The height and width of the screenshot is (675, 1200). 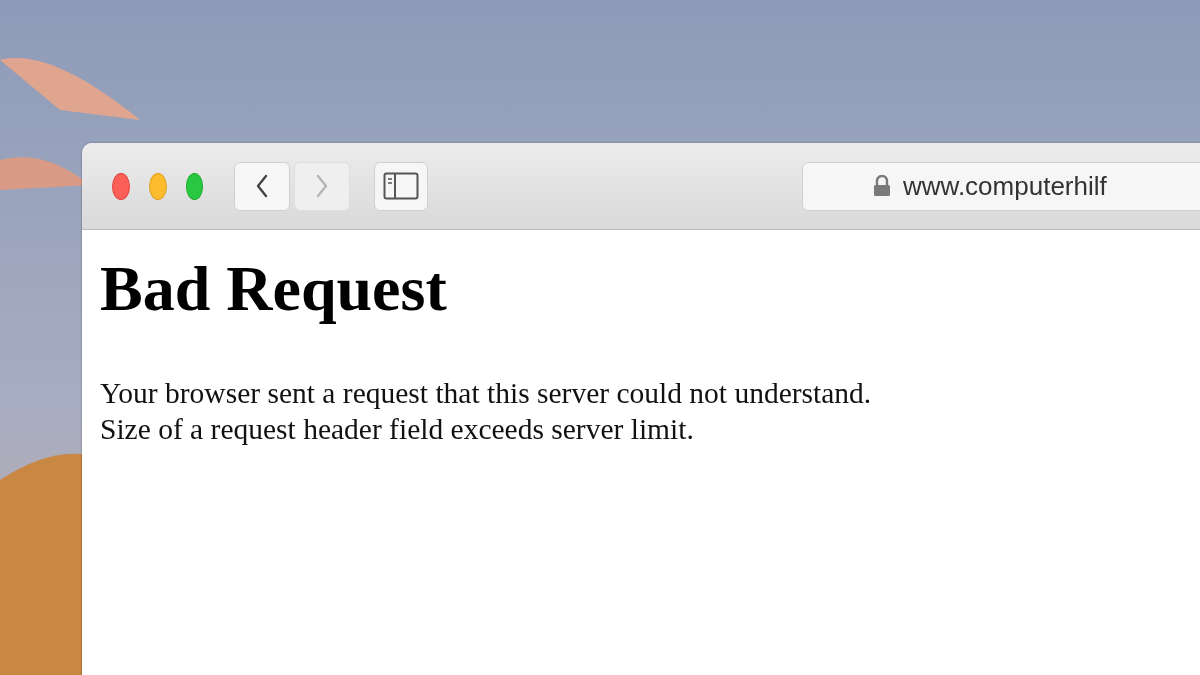 I want to click on chevron-right-icon, so click(x=322, y=186).